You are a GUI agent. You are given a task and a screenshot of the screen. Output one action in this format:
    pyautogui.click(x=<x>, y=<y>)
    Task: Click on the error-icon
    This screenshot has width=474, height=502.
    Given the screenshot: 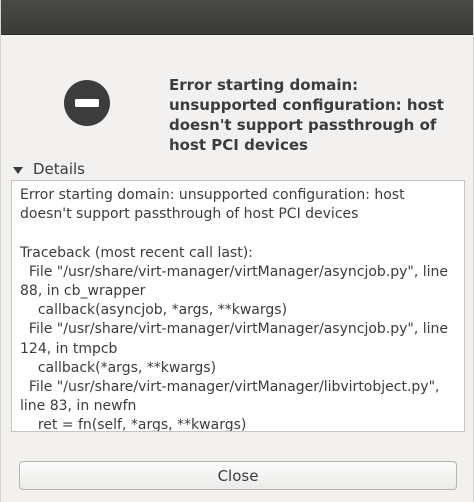 What is the action you would take?
    pyautogui.click(x=87, y=103)
    